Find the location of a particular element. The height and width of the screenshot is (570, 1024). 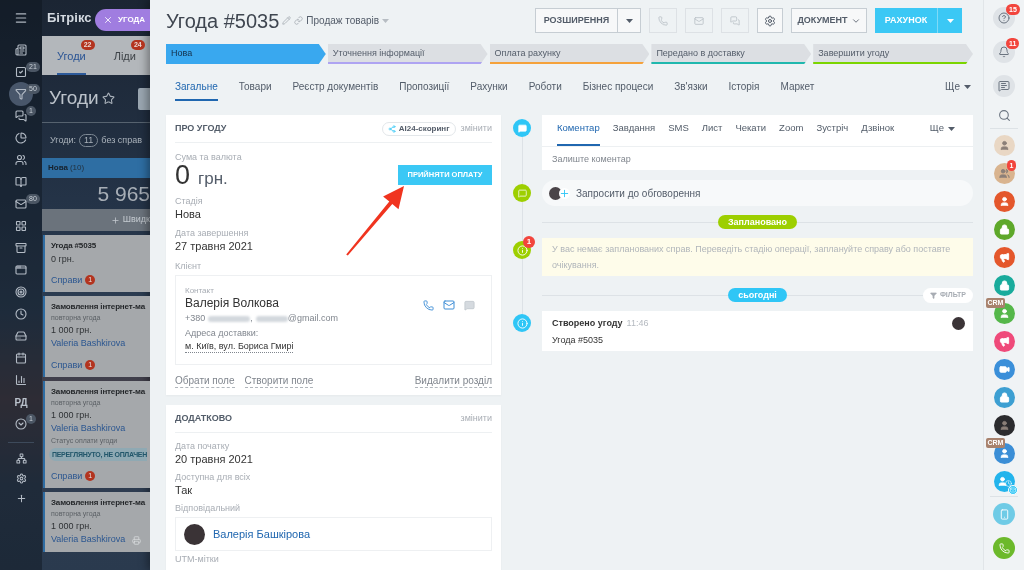

card-title: Угода #5035 is located at coordinates (74, 246).